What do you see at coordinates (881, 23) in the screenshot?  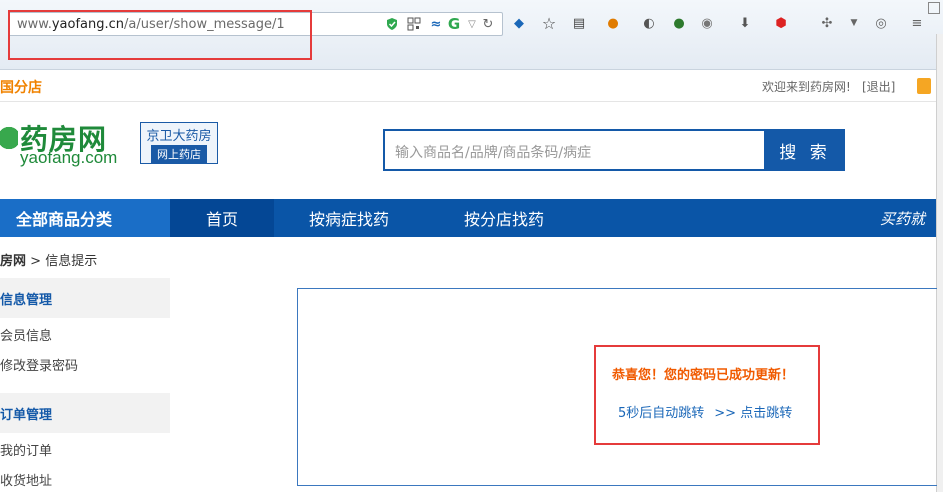 I see `globe-icon: ◎` at bounding box center [881, 23].